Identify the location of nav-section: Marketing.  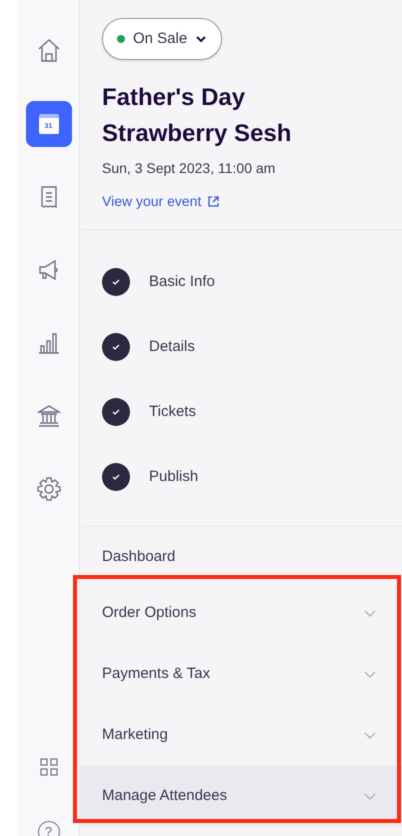
(241, 735).